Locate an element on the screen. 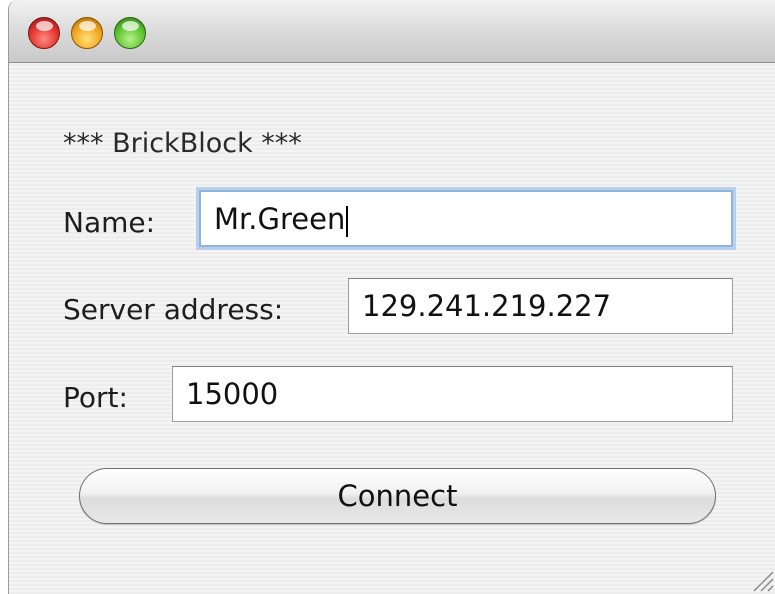  minimize-icon is located at coordinates (87, 33).